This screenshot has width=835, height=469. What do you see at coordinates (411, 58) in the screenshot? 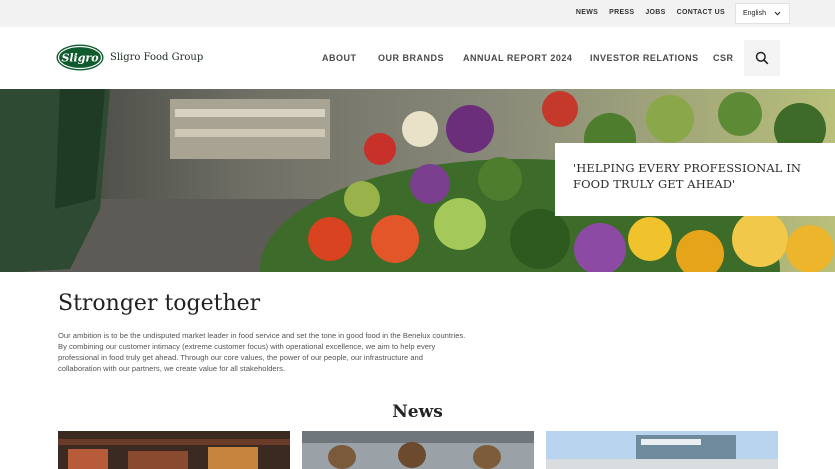
I see `nav-item-our-brands: OUR BRANDS` at bounding box center [411, 58].